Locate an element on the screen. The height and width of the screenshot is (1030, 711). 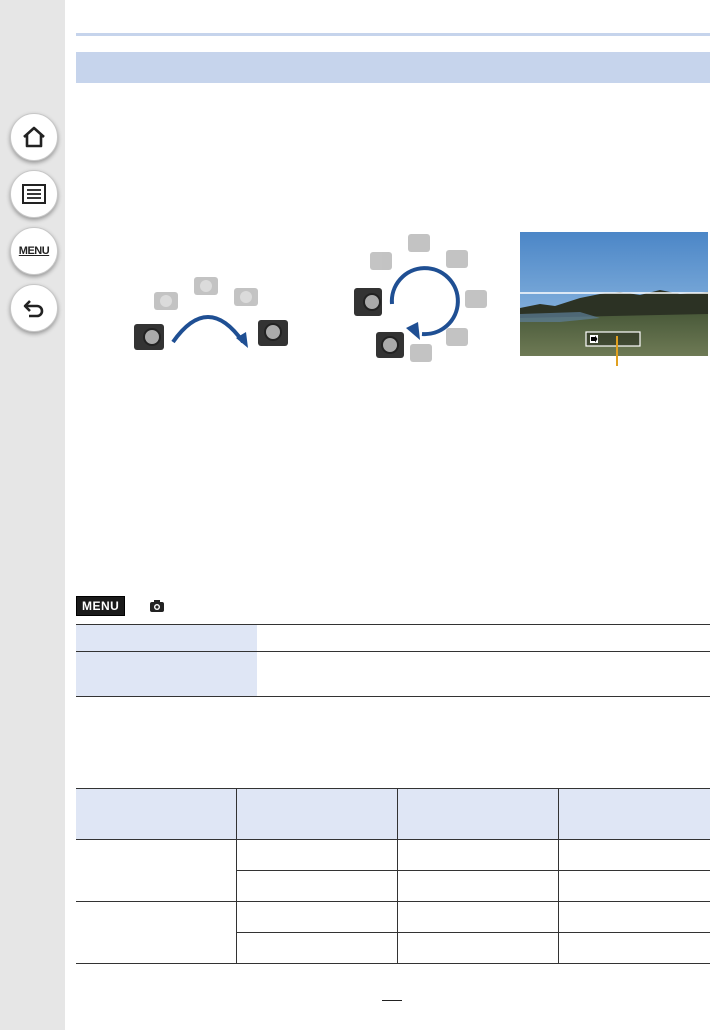
panorama-preview-image is located at coordinates (614, 294).